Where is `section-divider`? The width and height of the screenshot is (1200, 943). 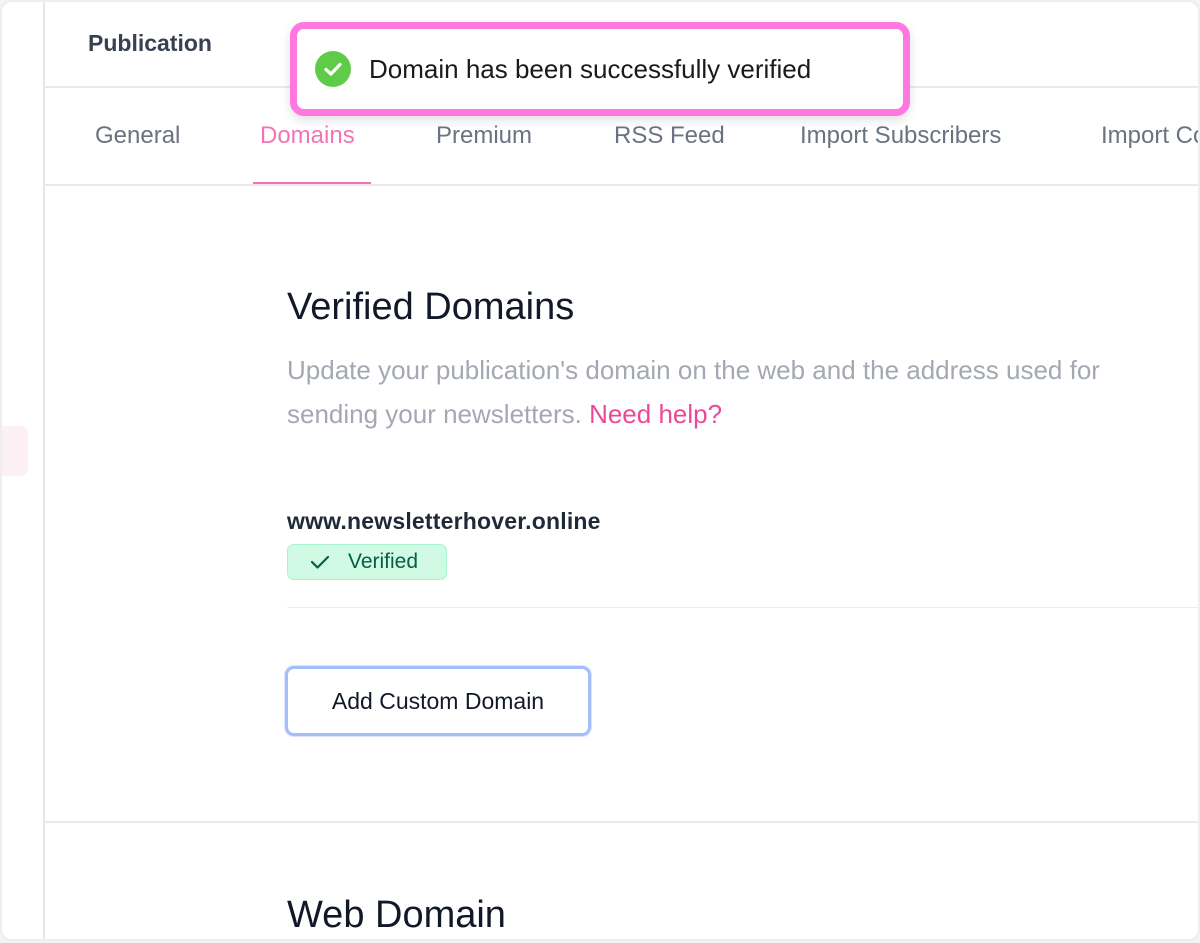 section-divider is located at coordinates (621, 822).